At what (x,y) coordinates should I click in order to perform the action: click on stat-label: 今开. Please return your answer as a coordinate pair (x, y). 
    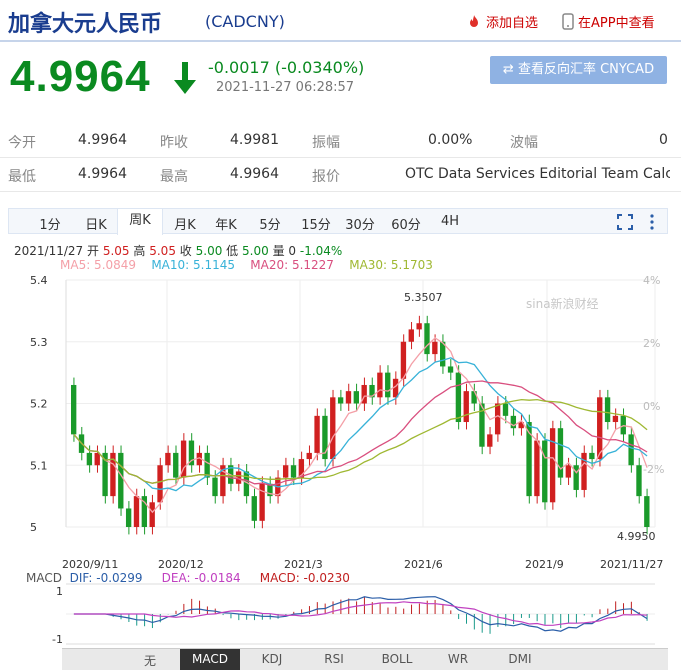
    Looking at the image, I should click on (22, 143).